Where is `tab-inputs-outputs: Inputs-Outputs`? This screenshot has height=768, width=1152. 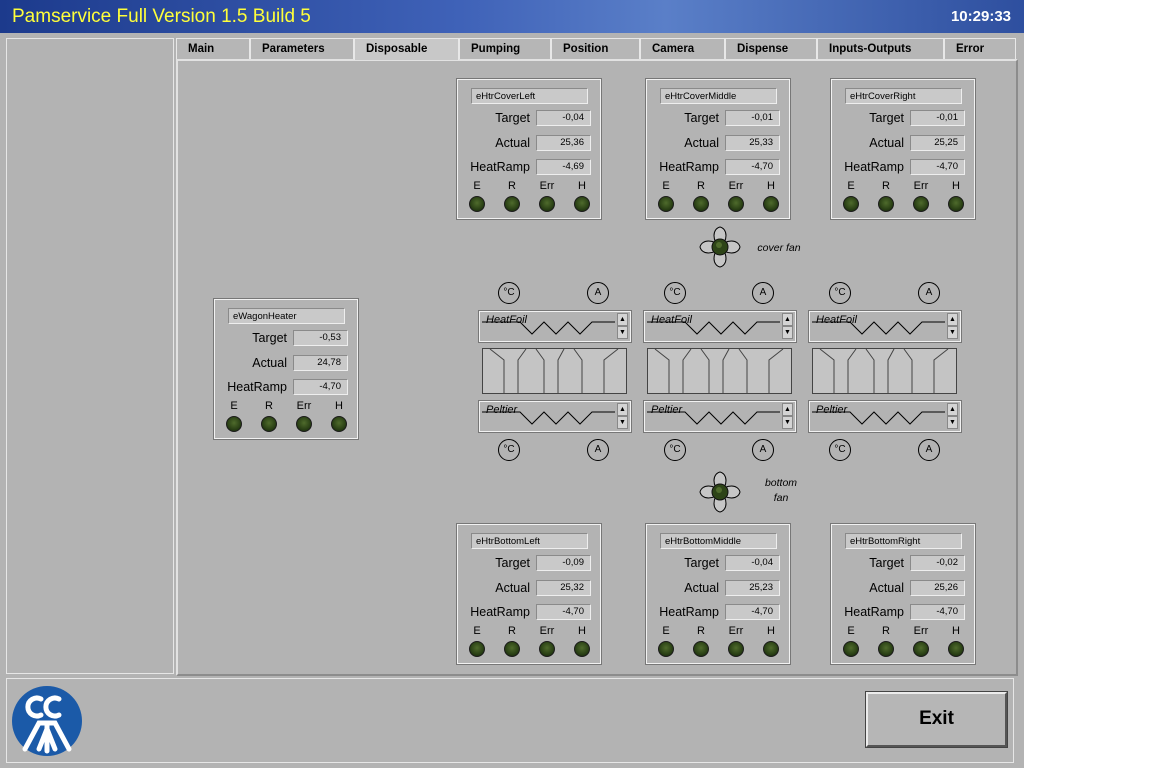
tab-inputs-outputs: Inputs-Outputs is located at coordinates (880, 48).